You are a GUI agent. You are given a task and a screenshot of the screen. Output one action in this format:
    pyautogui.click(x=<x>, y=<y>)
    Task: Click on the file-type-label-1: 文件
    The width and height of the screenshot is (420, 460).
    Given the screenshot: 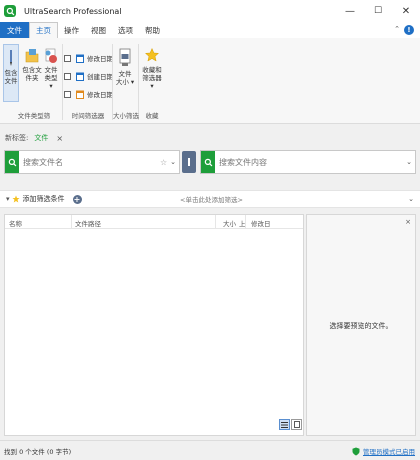 What is the action you would take?
    pyautogui.click(x=51, y=70)
    